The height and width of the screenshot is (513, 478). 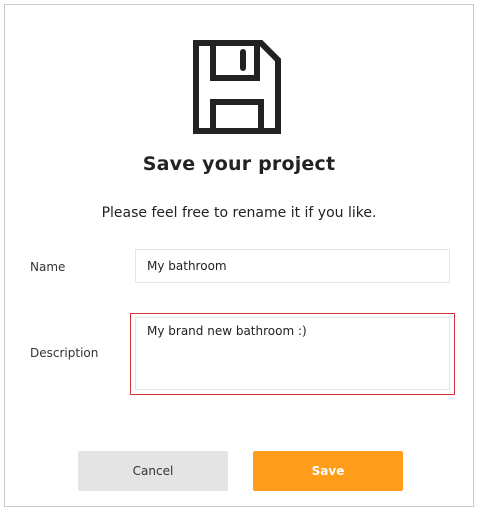 I want to click on dialog-title: Save your project, so click(x=239, y=164).